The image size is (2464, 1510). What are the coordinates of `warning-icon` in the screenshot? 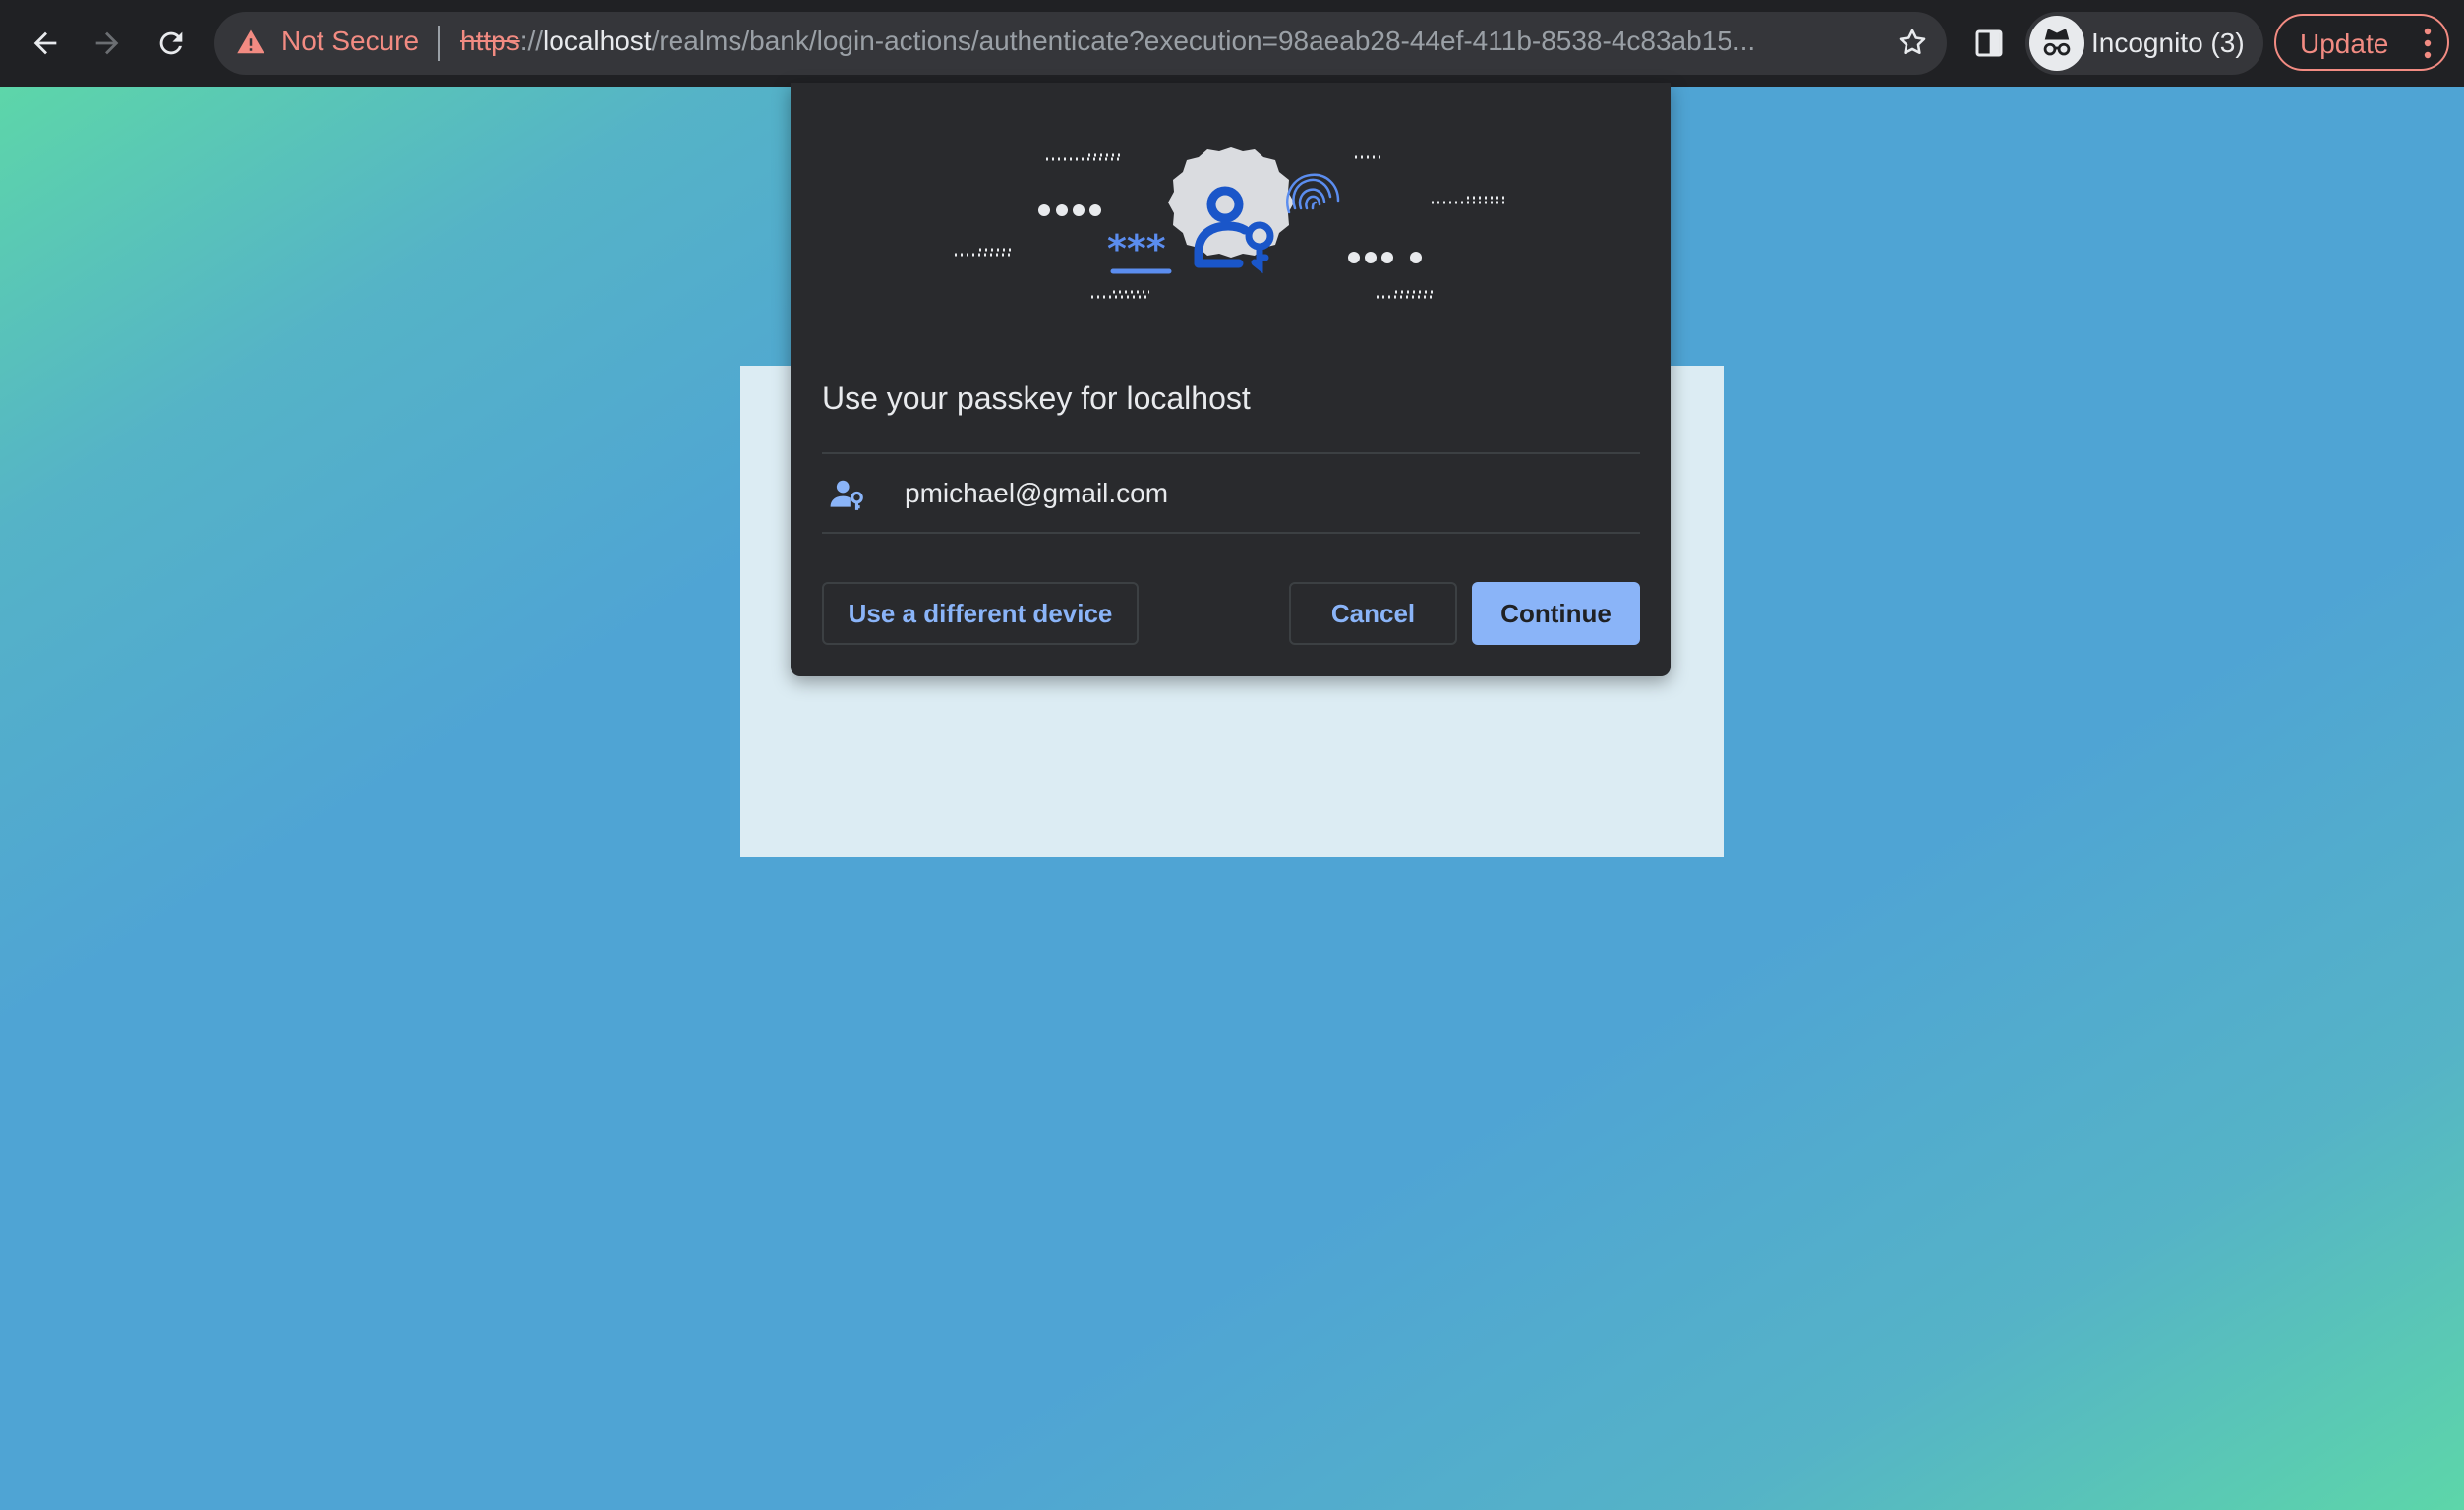 It's located at (250, 41).